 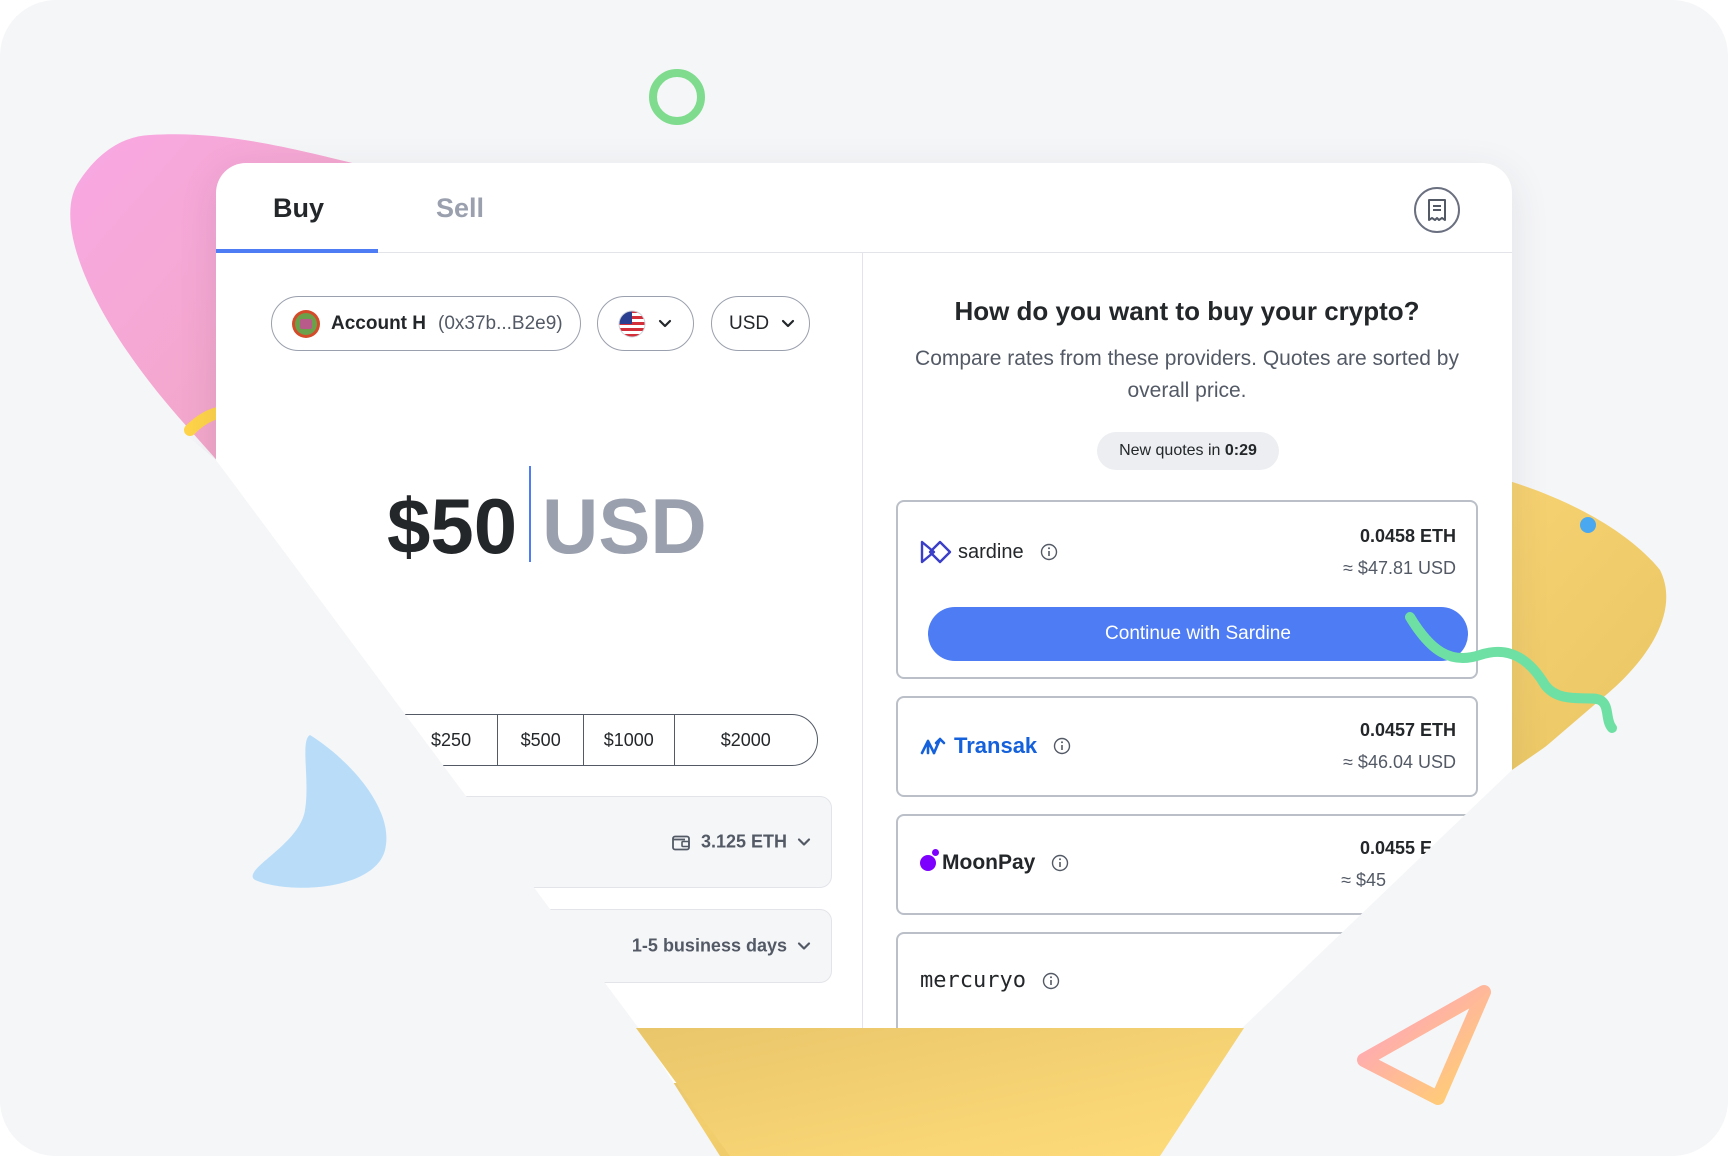 I want to click on text-caret, so click(x=530, y=514).